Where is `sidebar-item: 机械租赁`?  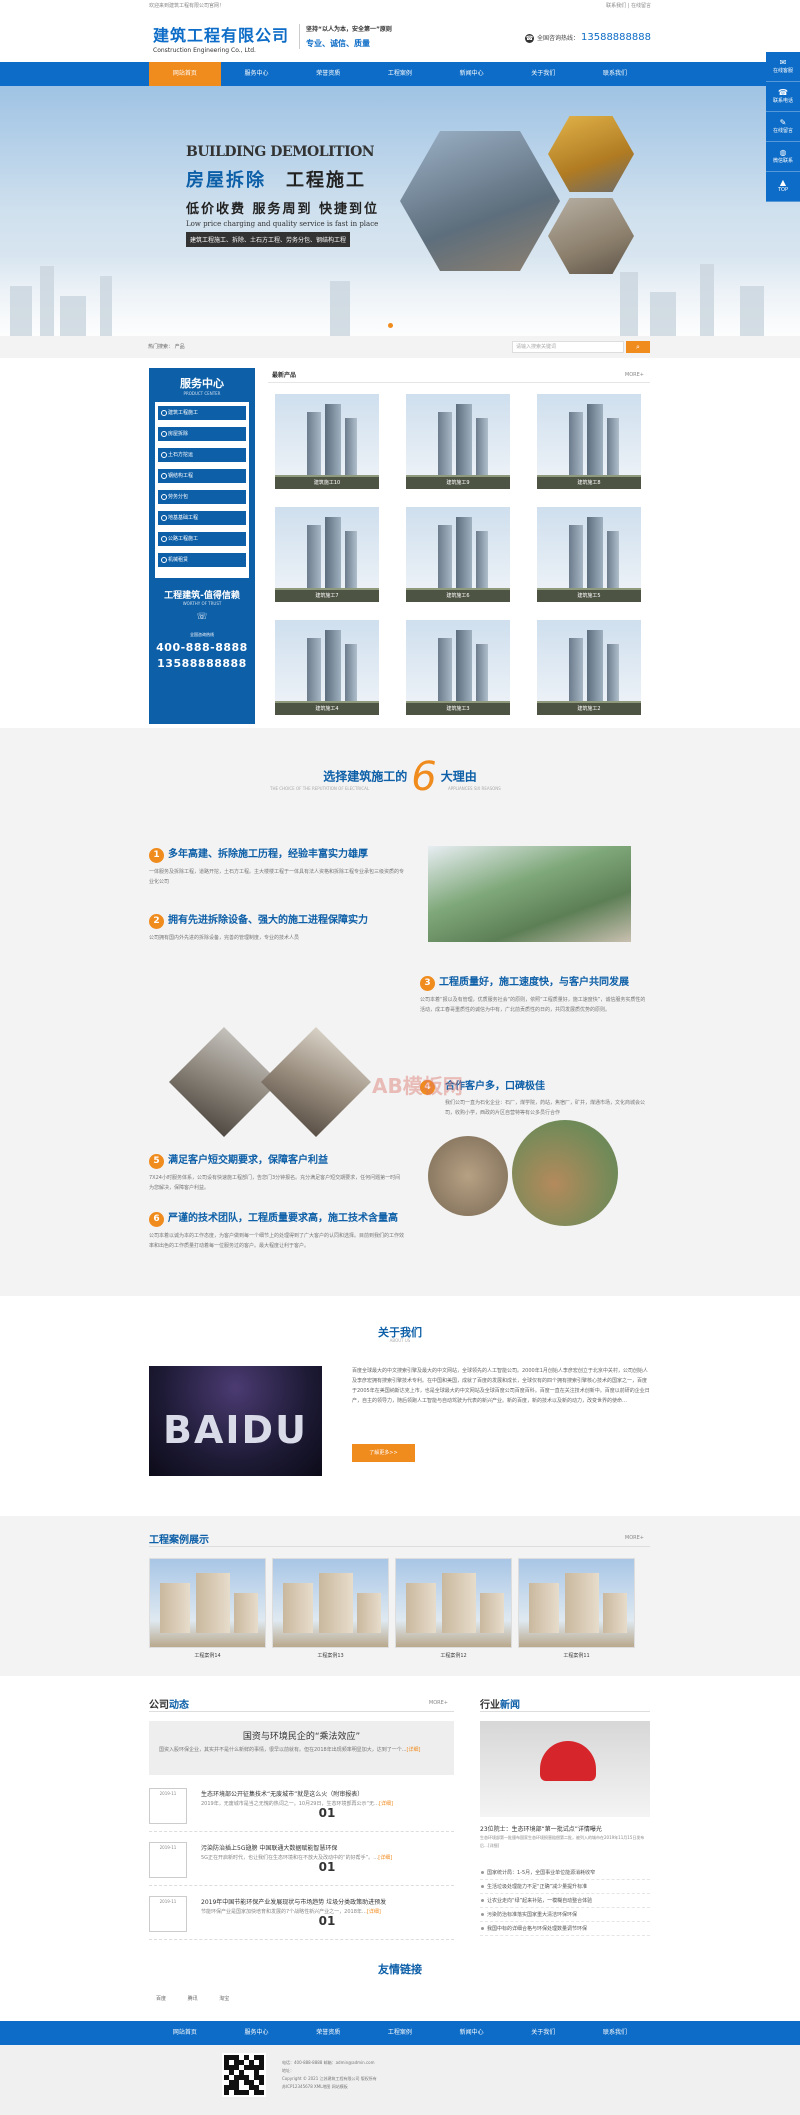 sidebar-item: 机械租赁 is located at coordinates (202, 560).